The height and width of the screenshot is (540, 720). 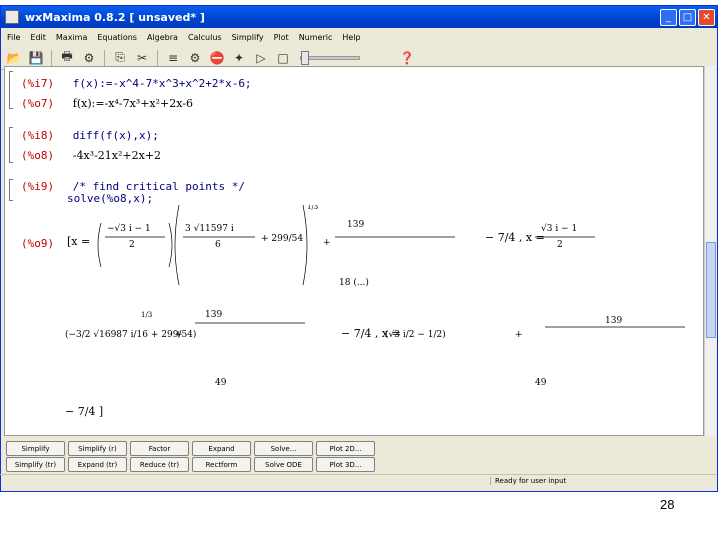 What do you see at coordinates (129, 228) in the screenshot?
I see `svg-text: −√3 i − 1` at bounding box center [129, 228].